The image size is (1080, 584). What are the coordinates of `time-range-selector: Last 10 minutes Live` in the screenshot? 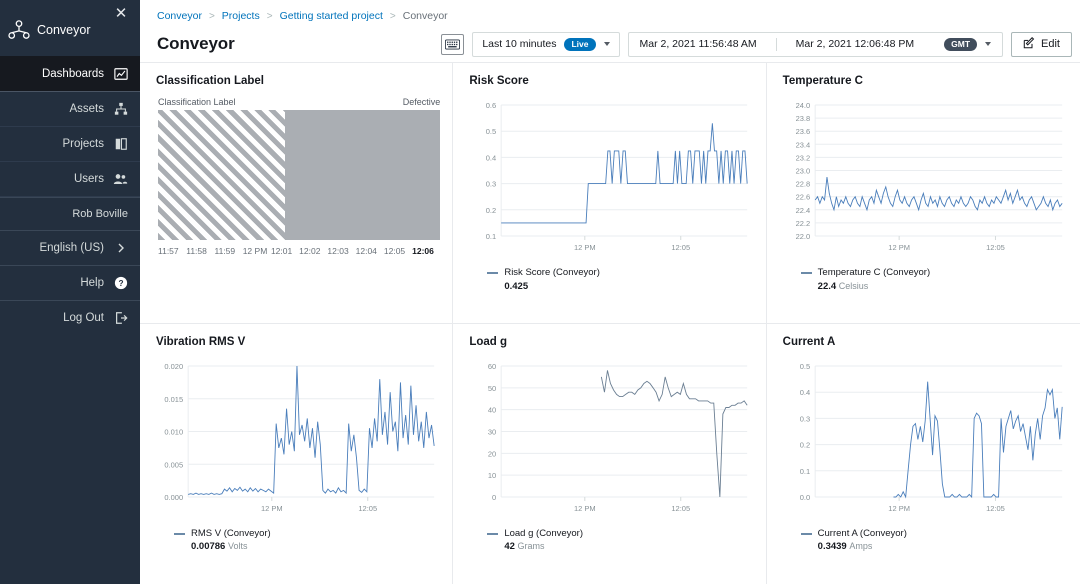 It's located at (546, 44).